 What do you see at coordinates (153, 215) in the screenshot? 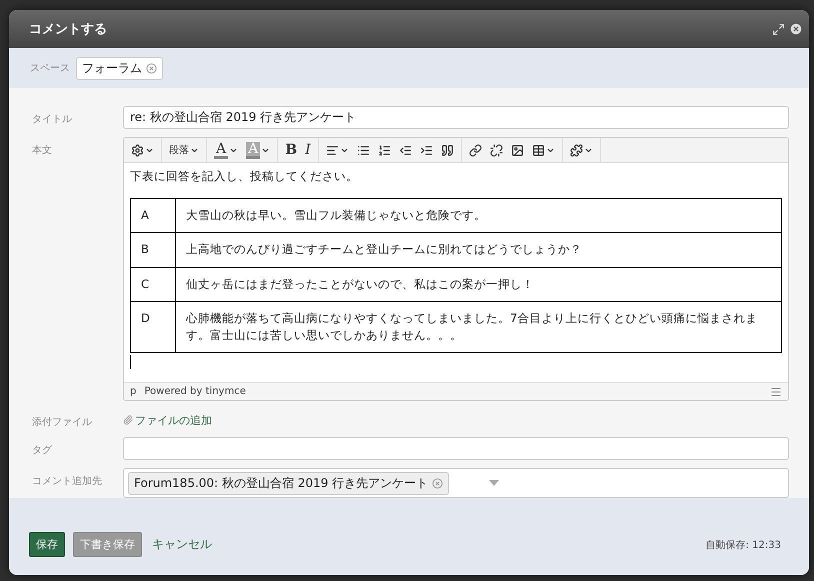
I see `table-cell: A` at bounding box center [153, 215].